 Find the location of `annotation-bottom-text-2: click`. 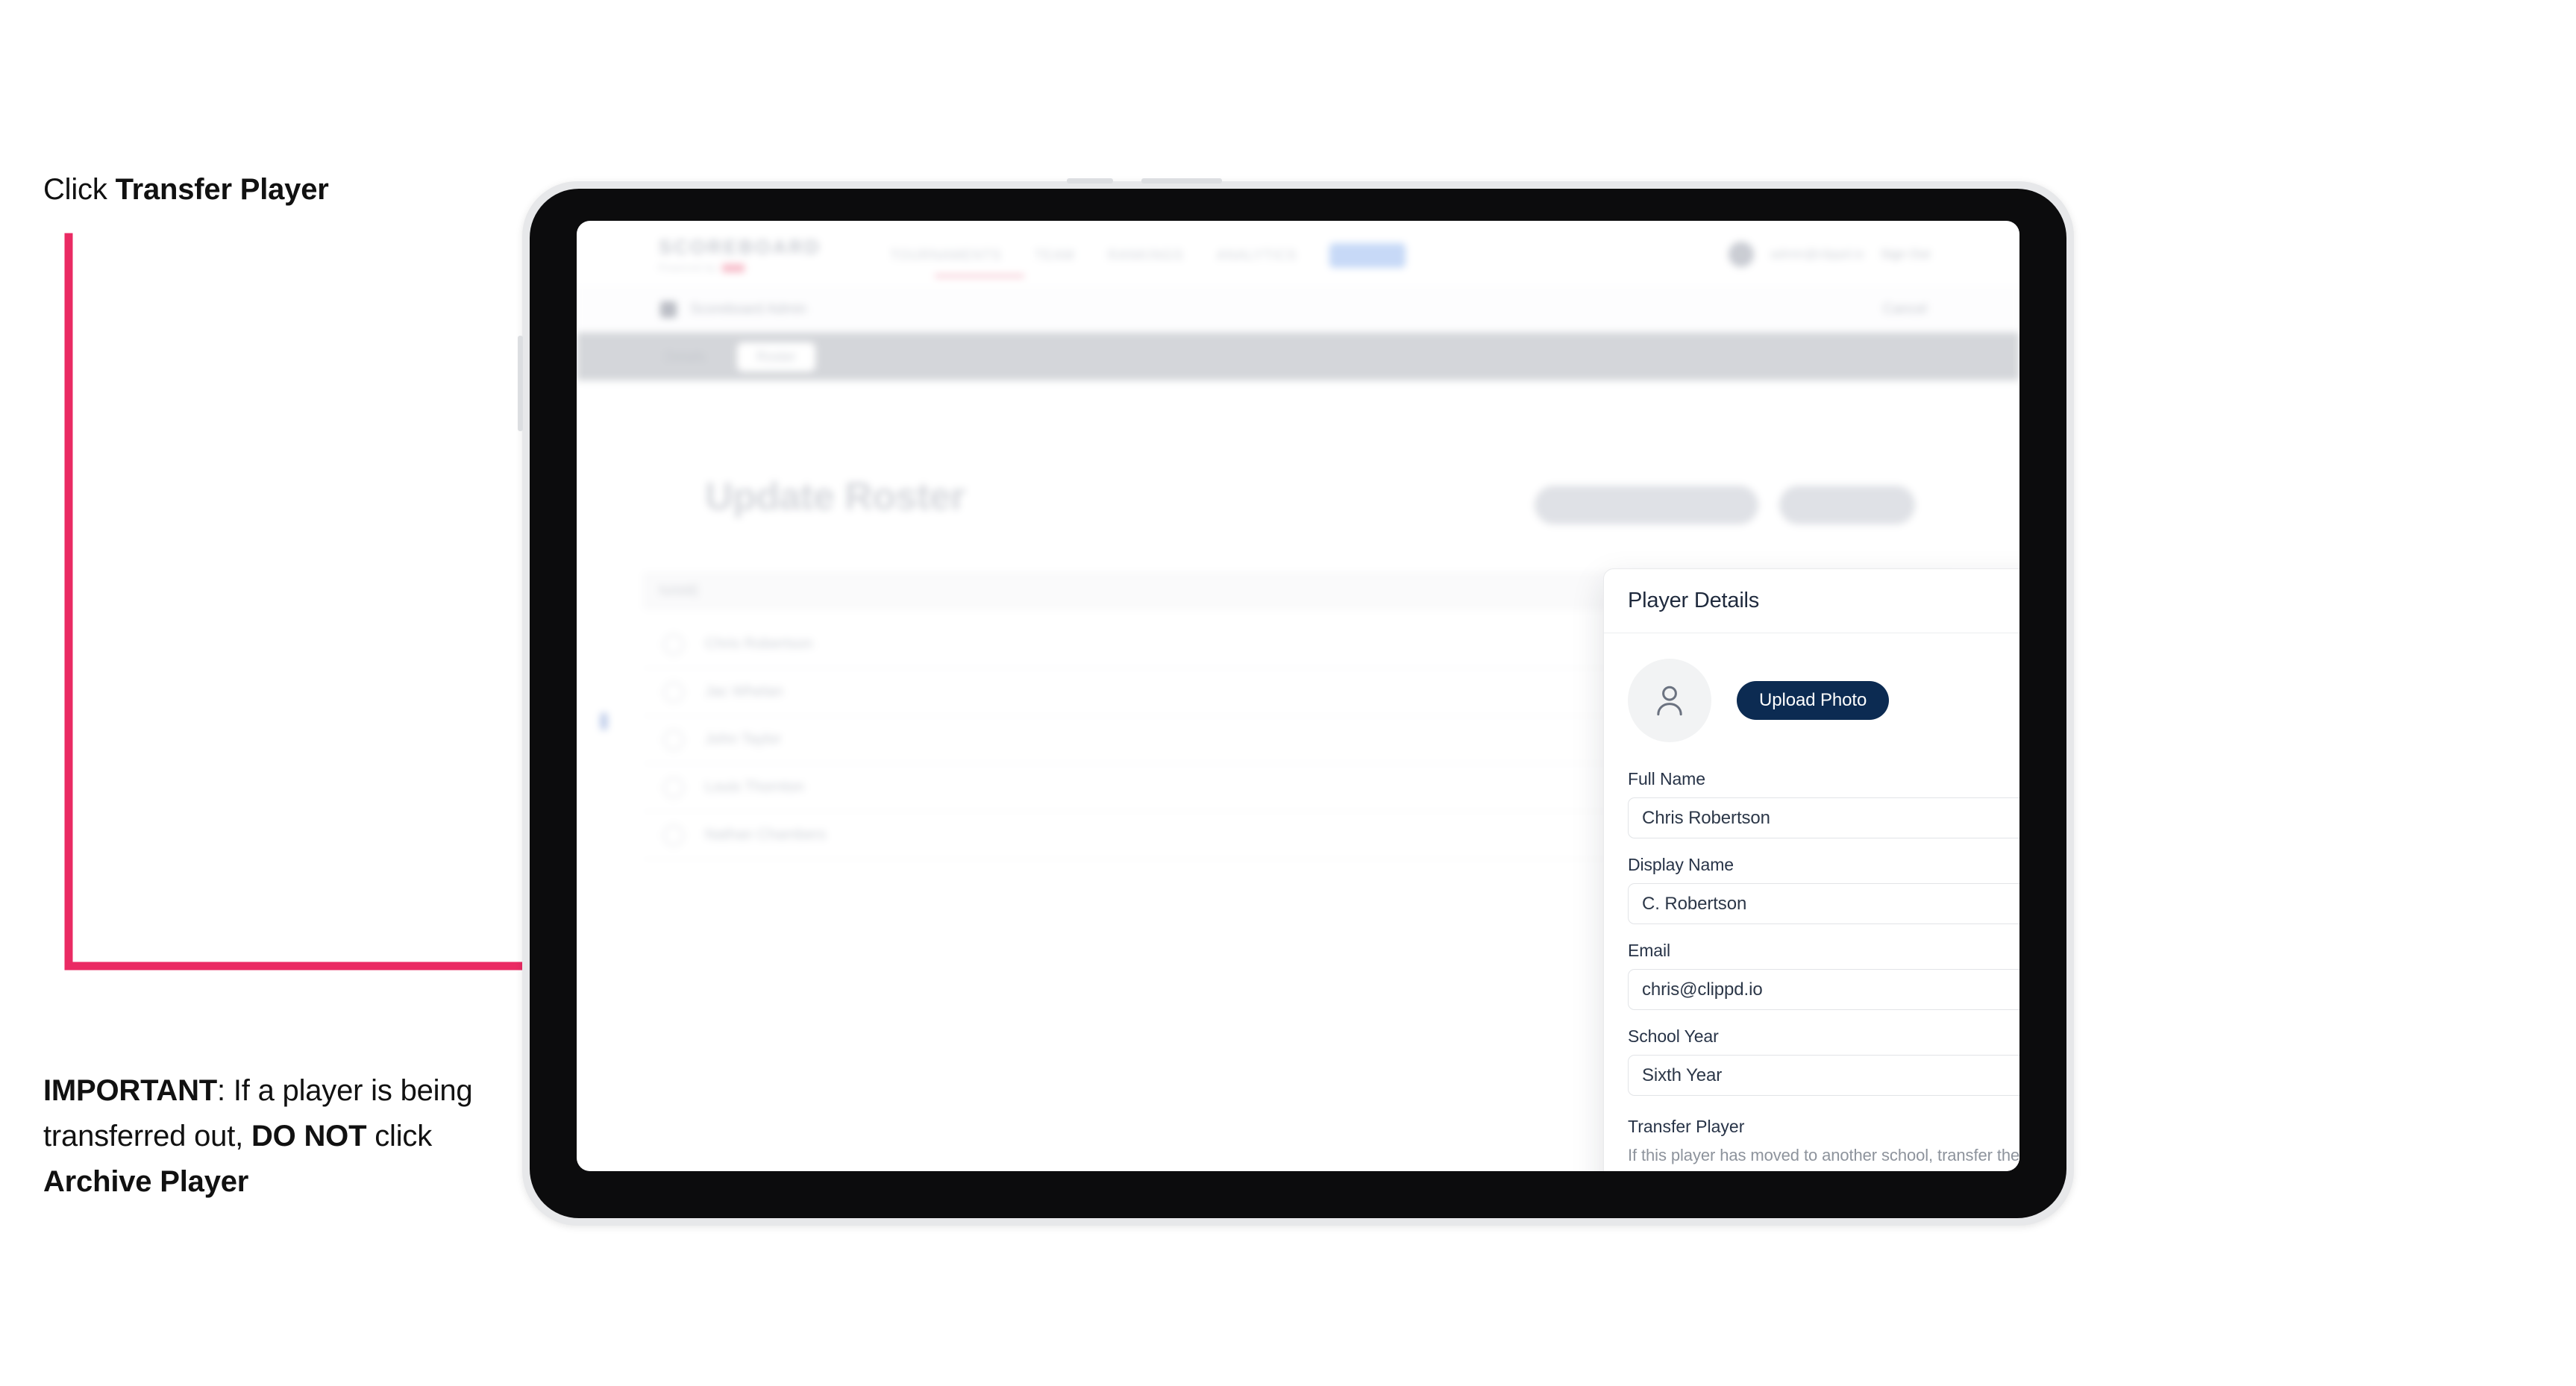

annotation-bottom-text-2: click is located at coordinates (399, 1136).